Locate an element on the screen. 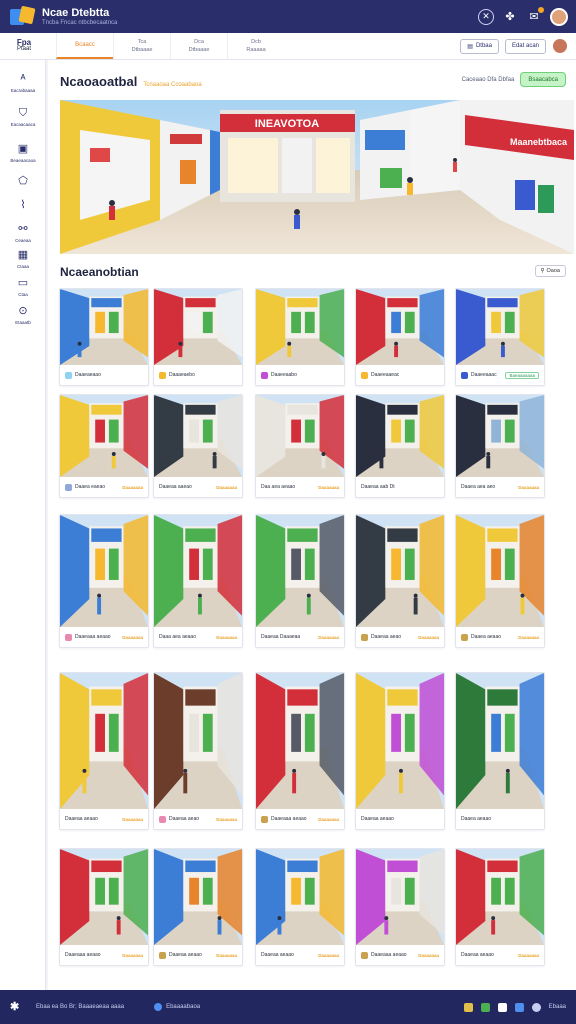 The image size is (576, 1024). store-card: Daaea aea aeo Daaaaaaa is located at coordinates (500, 446).